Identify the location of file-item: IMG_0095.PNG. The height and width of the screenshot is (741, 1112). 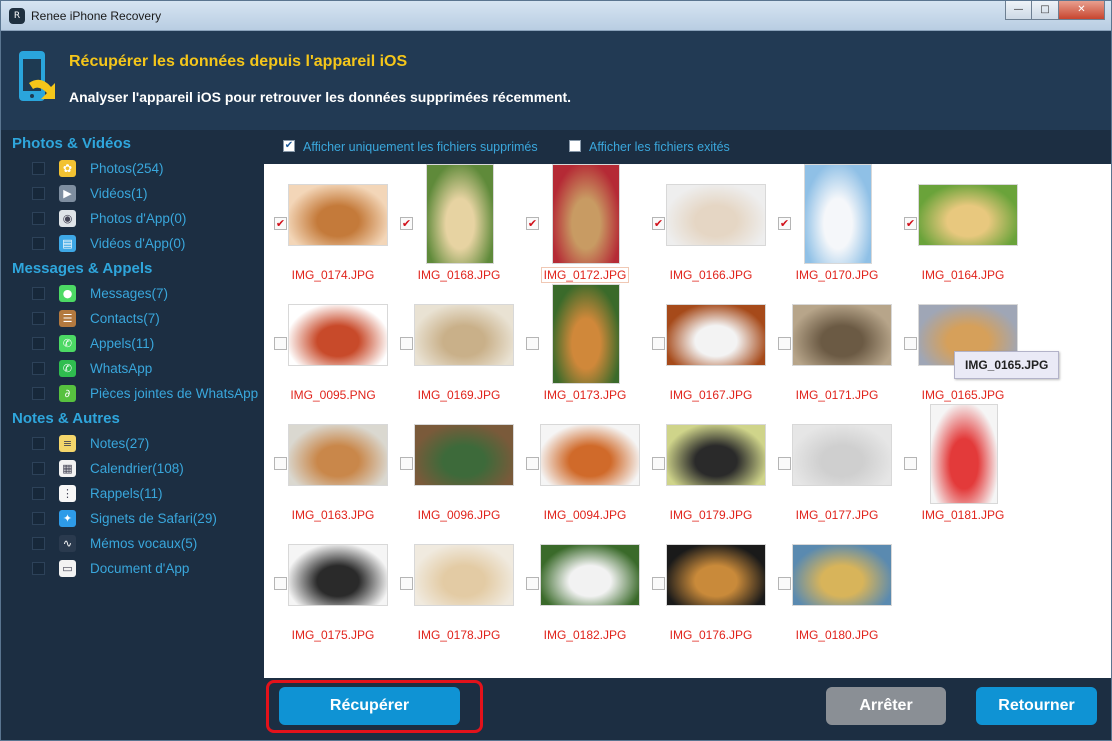
(333, 344).